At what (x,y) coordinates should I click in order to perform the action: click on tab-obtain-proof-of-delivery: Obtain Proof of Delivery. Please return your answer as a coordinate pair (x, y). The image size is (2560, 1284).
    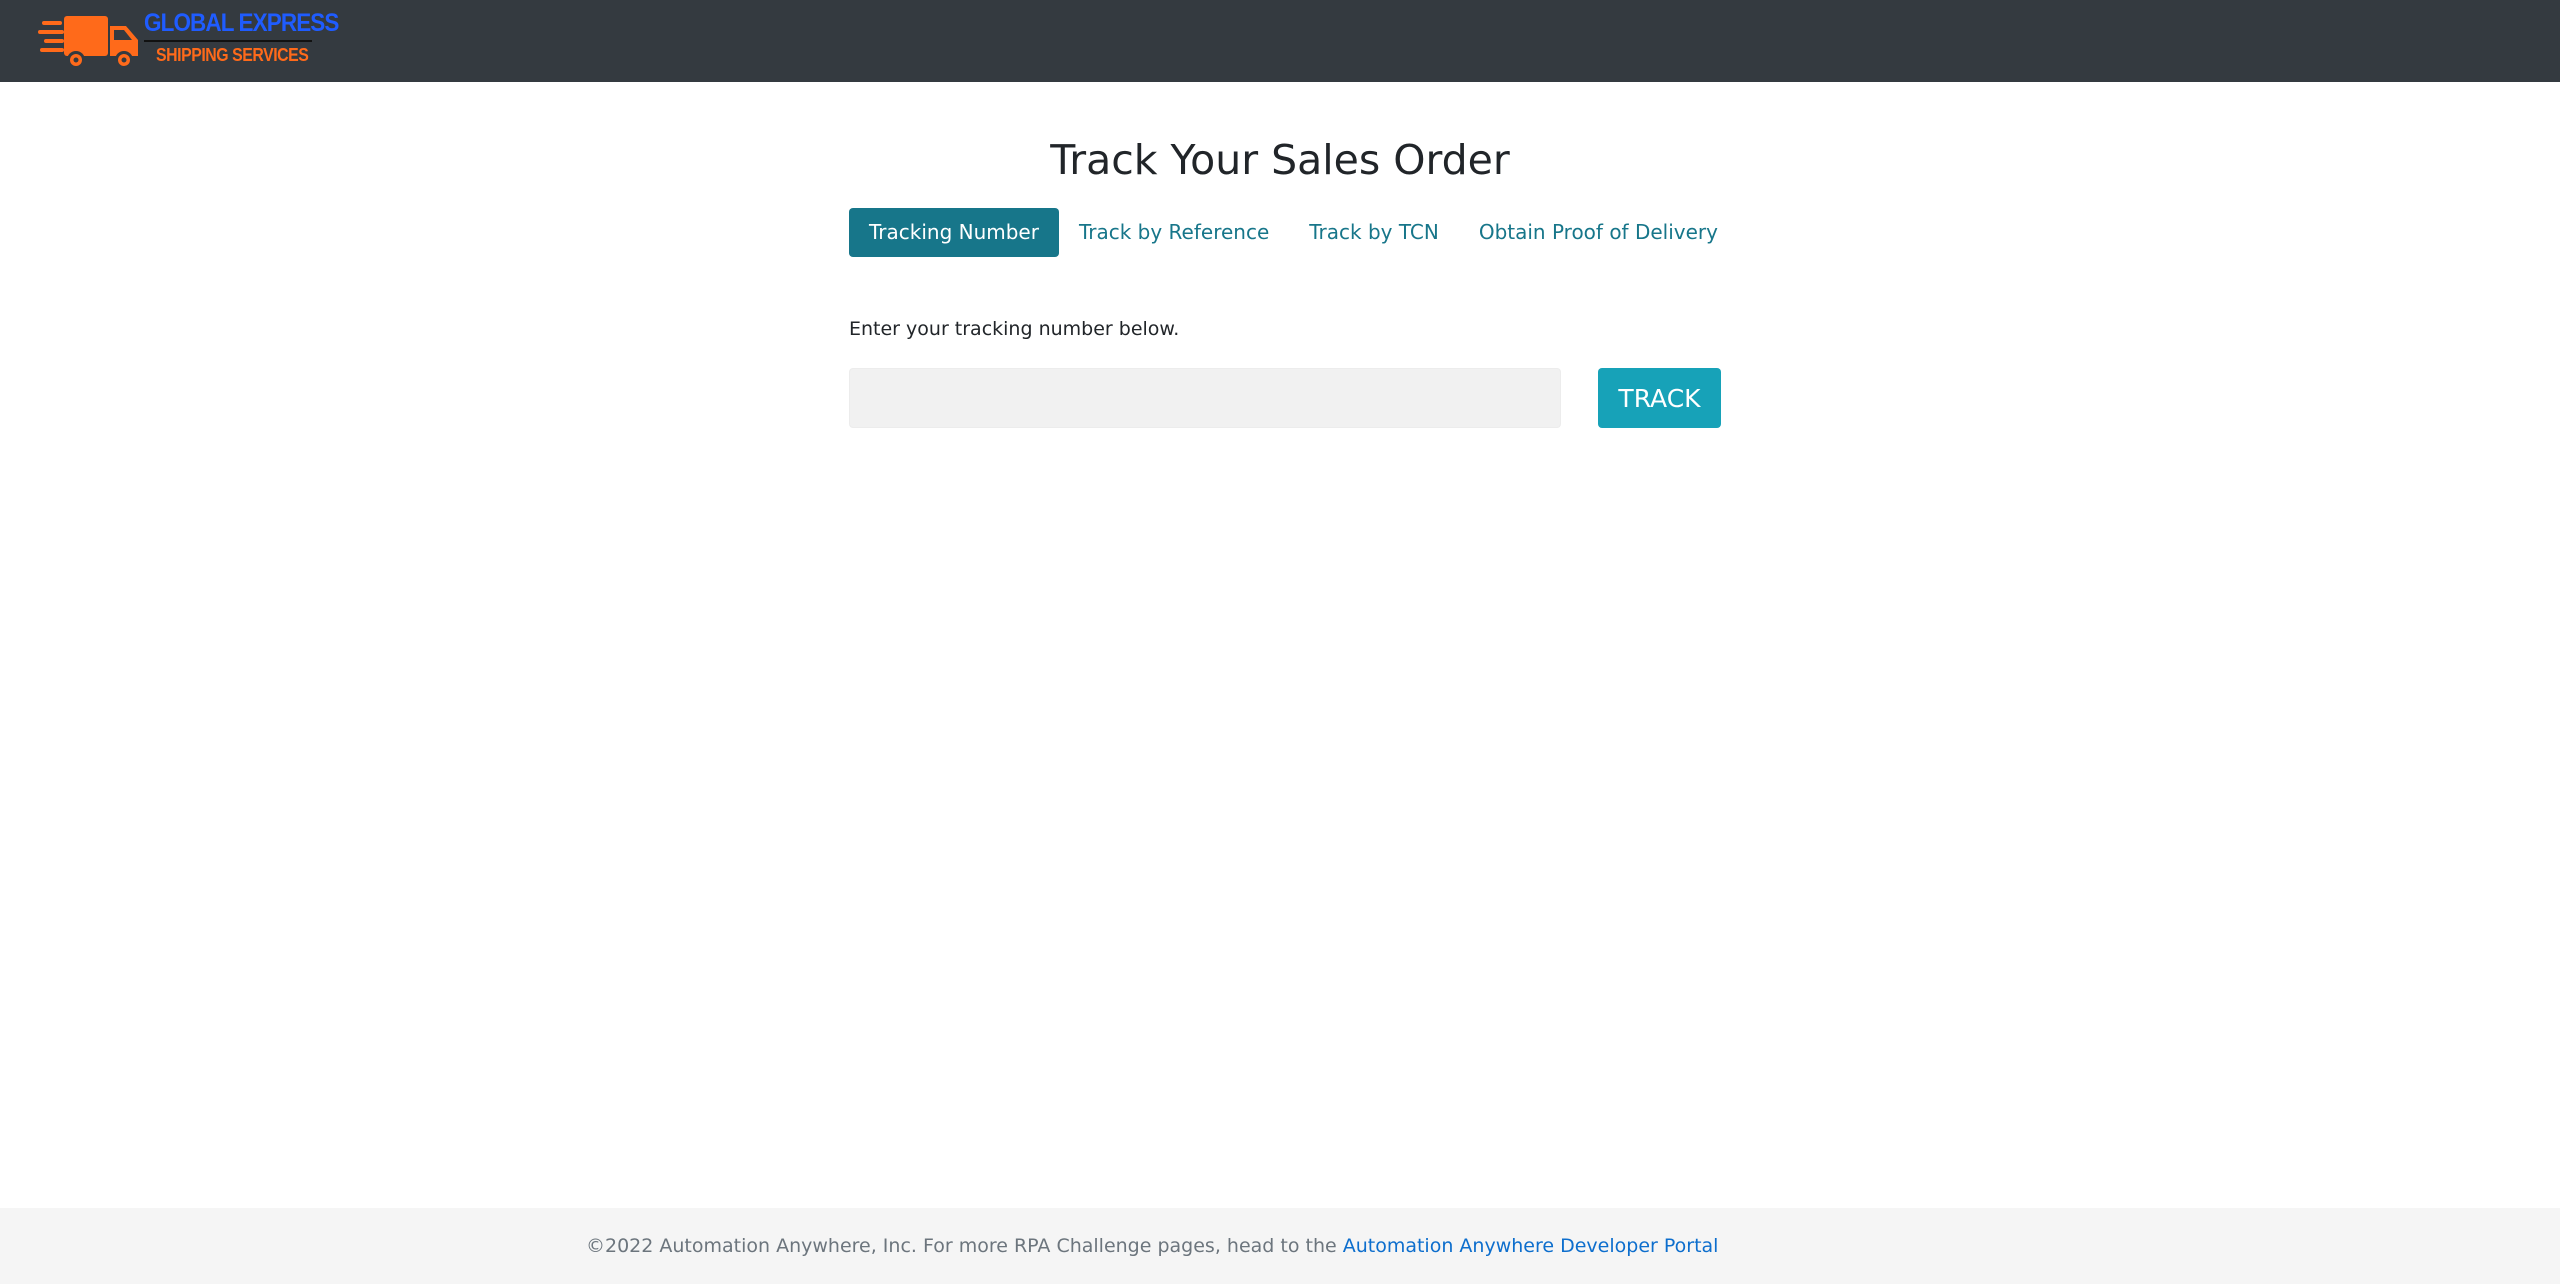
    Looking at the image, I should click on (1598, 232).